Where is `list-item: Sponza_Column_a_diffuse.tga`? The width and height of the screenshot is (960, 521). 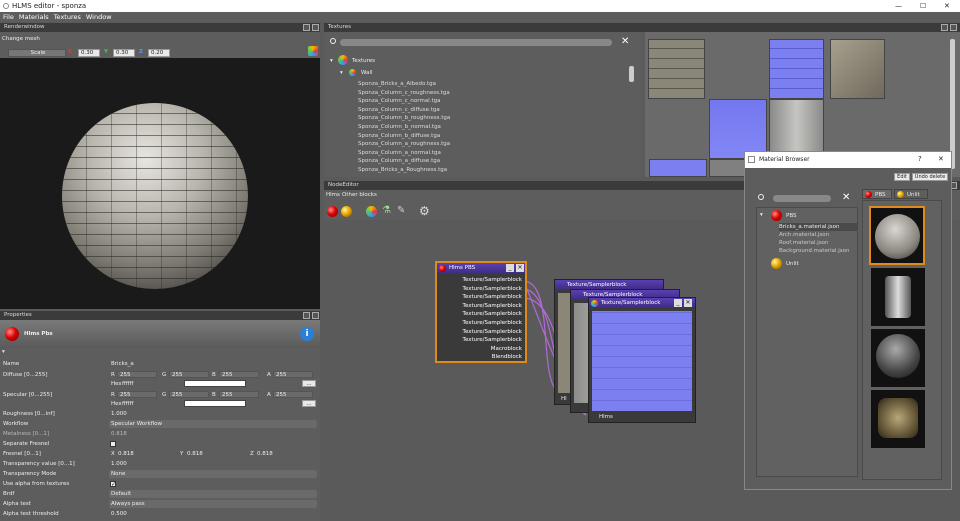
list-item: Sponza_Column_a_diffuse.tga is located at coordinates (488, 162).